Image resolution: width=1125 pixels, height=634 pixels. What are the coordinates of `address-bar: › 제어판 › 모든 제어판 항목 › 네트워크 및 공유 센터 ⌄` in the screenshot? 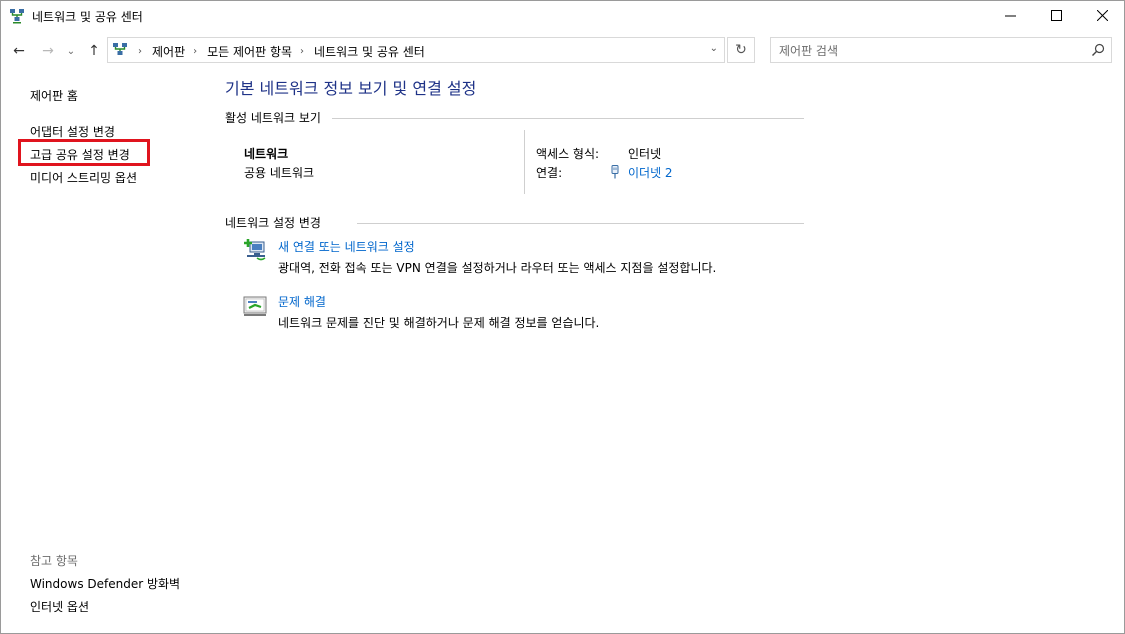 It's located at (416, 50).